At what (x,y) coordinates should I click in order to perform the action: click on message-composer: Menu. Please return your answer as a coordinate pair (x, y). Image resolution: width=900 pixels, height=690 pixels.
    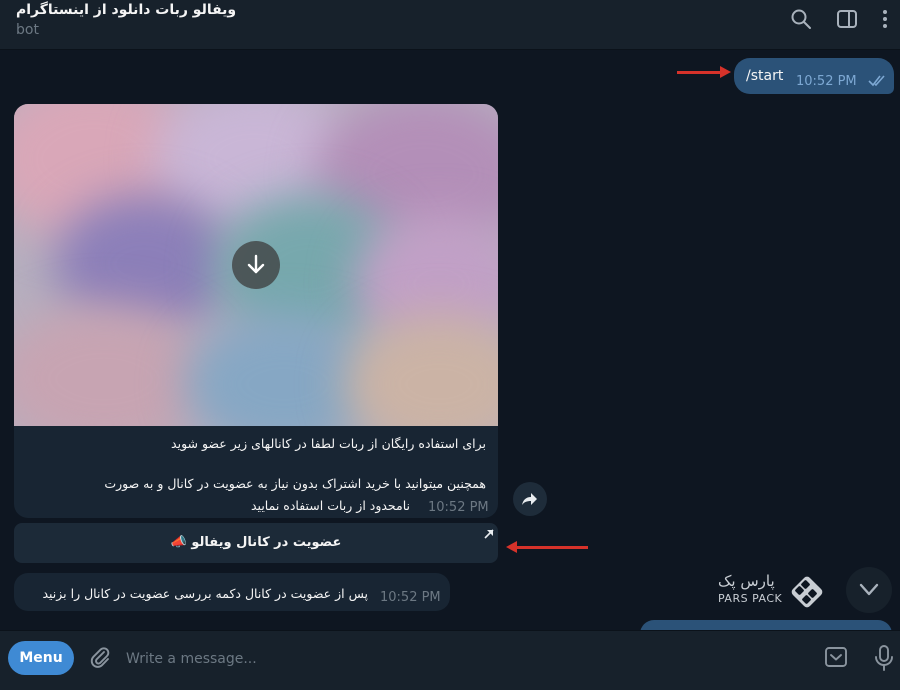
    Looking at the image, I should click on (450, 660).